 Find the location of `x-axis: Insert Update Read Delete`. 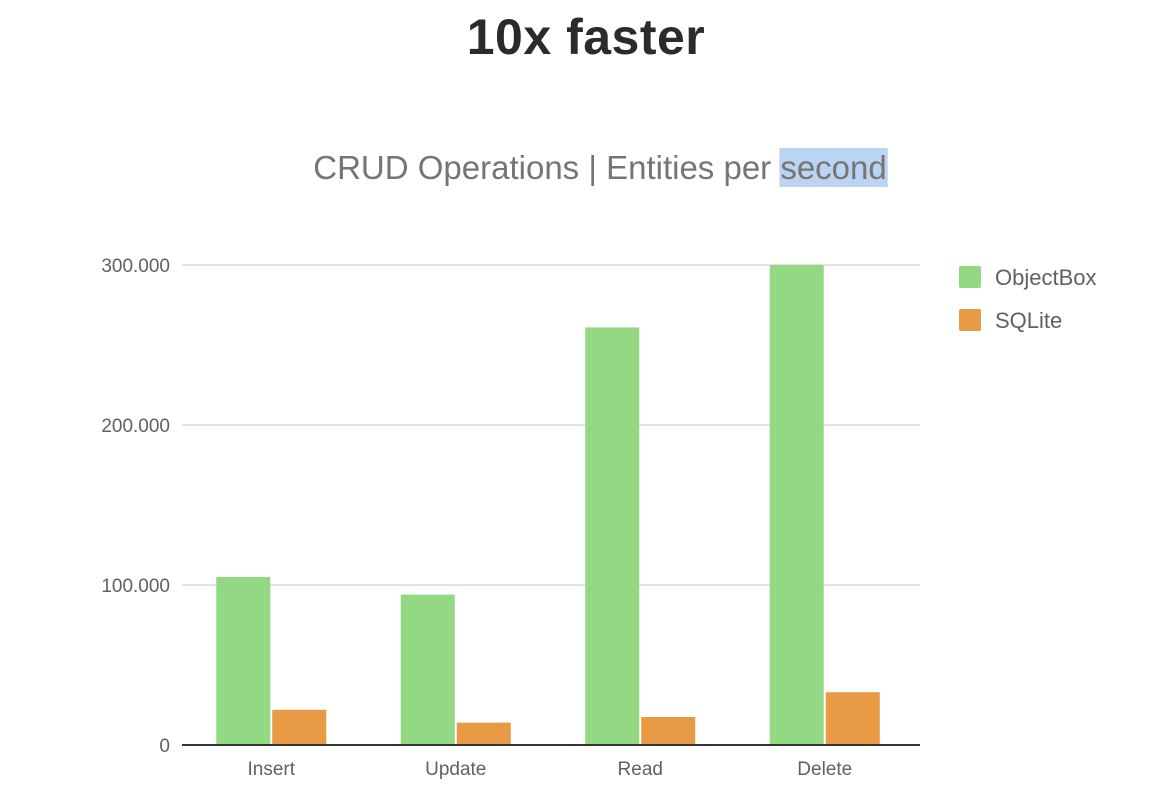

x-axis: Insert Update Read Delete is located at coordinates (551, 762).